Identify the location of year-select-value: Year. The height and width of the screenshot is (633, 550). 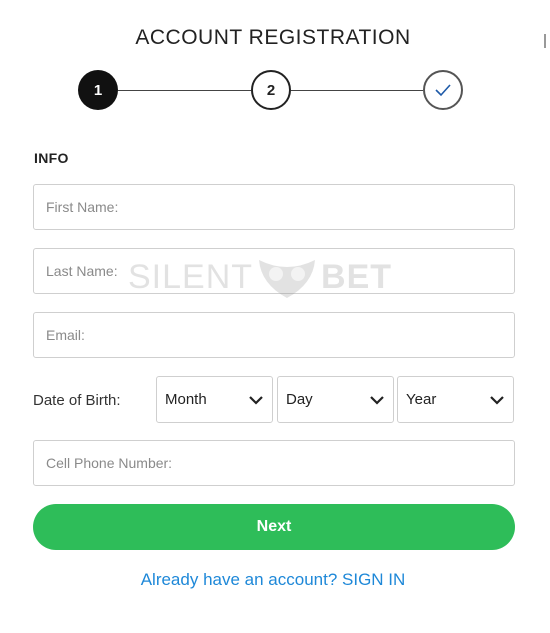
(421, 399).